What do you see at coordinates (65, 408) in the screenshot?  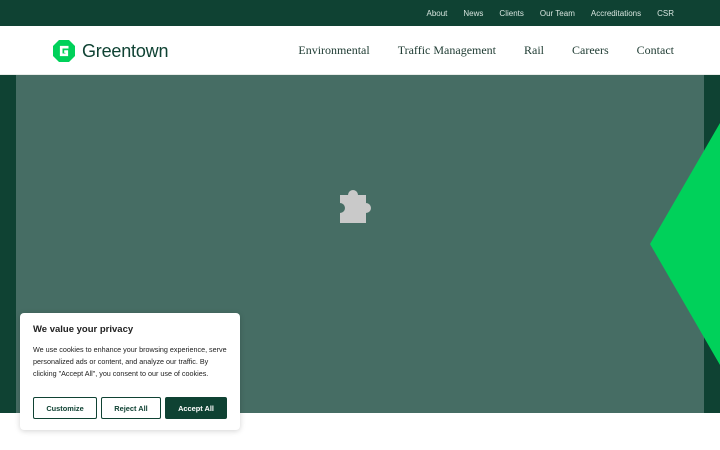 I see `cookie-customize-button: Customize` at bounding box center [65, 408].